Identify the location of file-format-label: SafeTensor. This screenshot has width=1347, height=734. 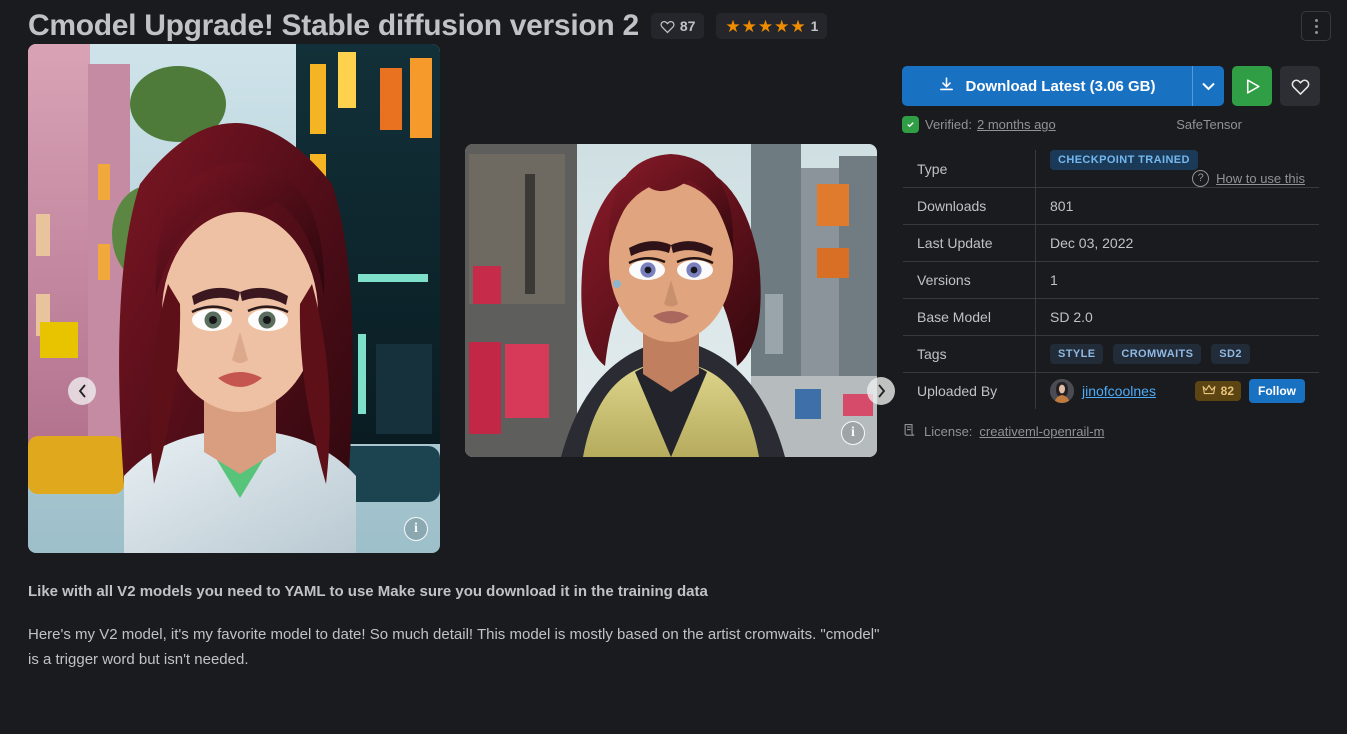
(1209, 124).